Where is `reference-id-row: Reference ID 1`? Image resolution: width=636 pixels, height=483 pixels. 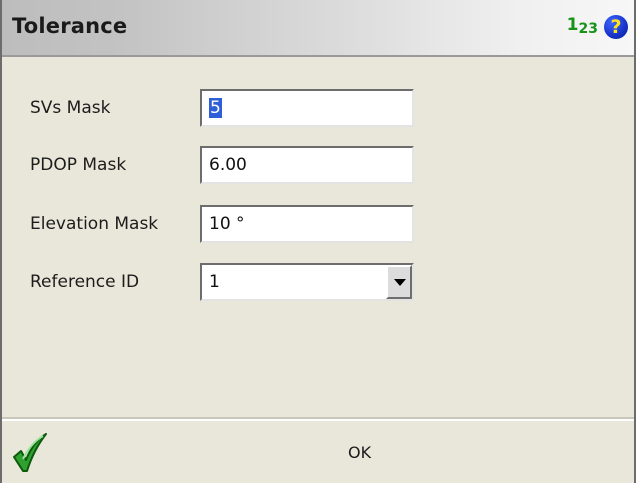
reference-id-row: Reference ID 1 is located at coordinates (318, 283).